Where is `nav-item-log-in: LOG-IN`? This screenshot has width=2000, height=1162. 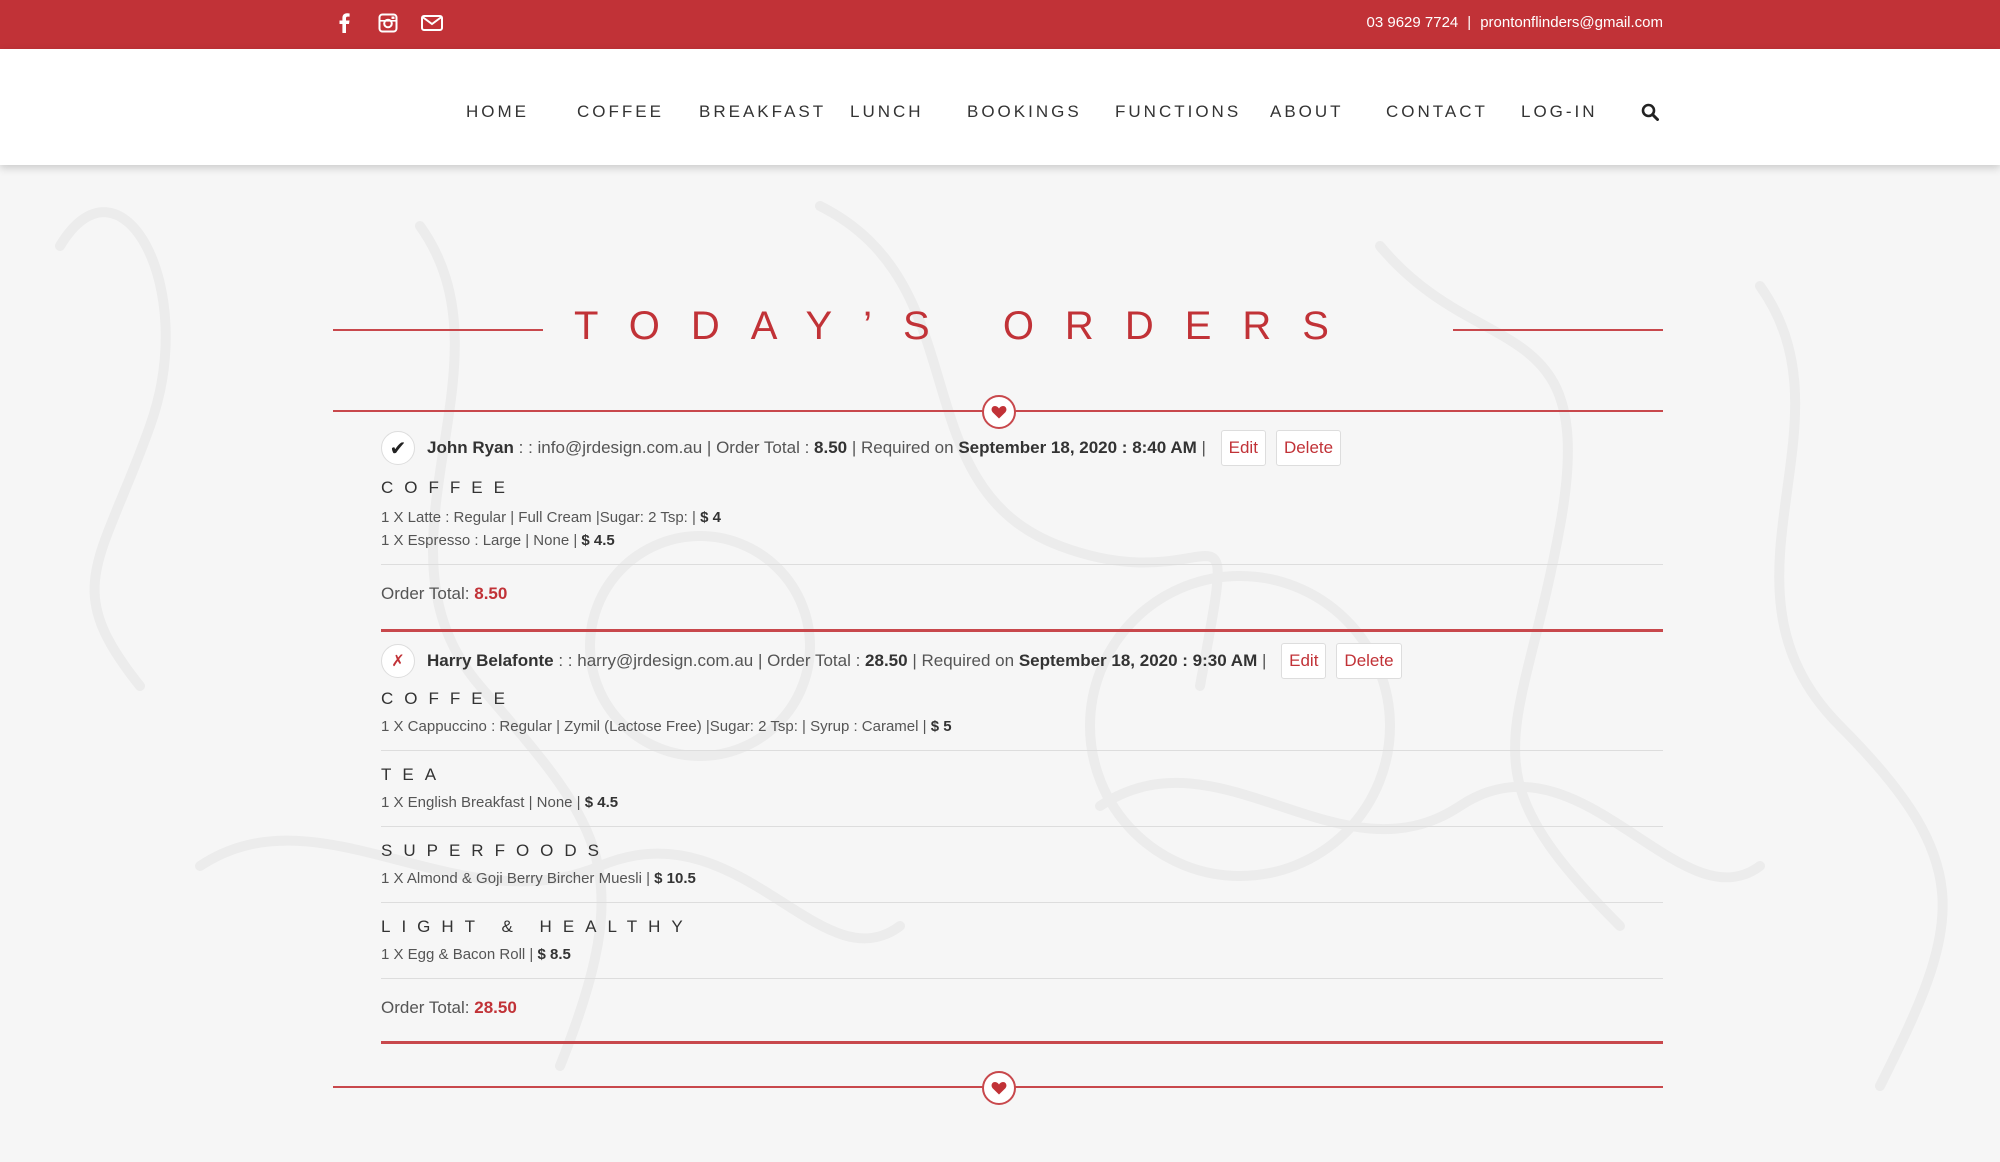 nav-item-log-in: LOG-IN is located at coordinates (1559, 112).